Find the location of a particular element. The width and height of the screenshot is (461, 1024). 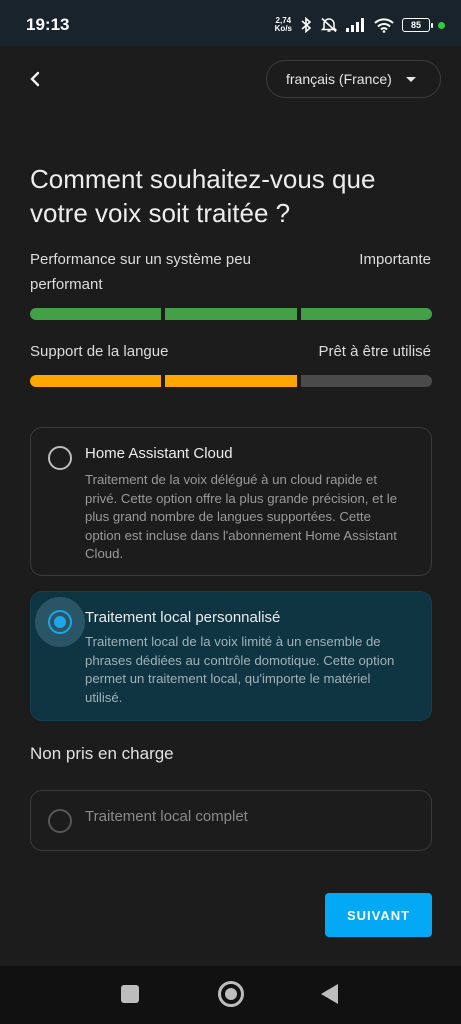

language-select: français (France) is located at coordinates (353, 79).